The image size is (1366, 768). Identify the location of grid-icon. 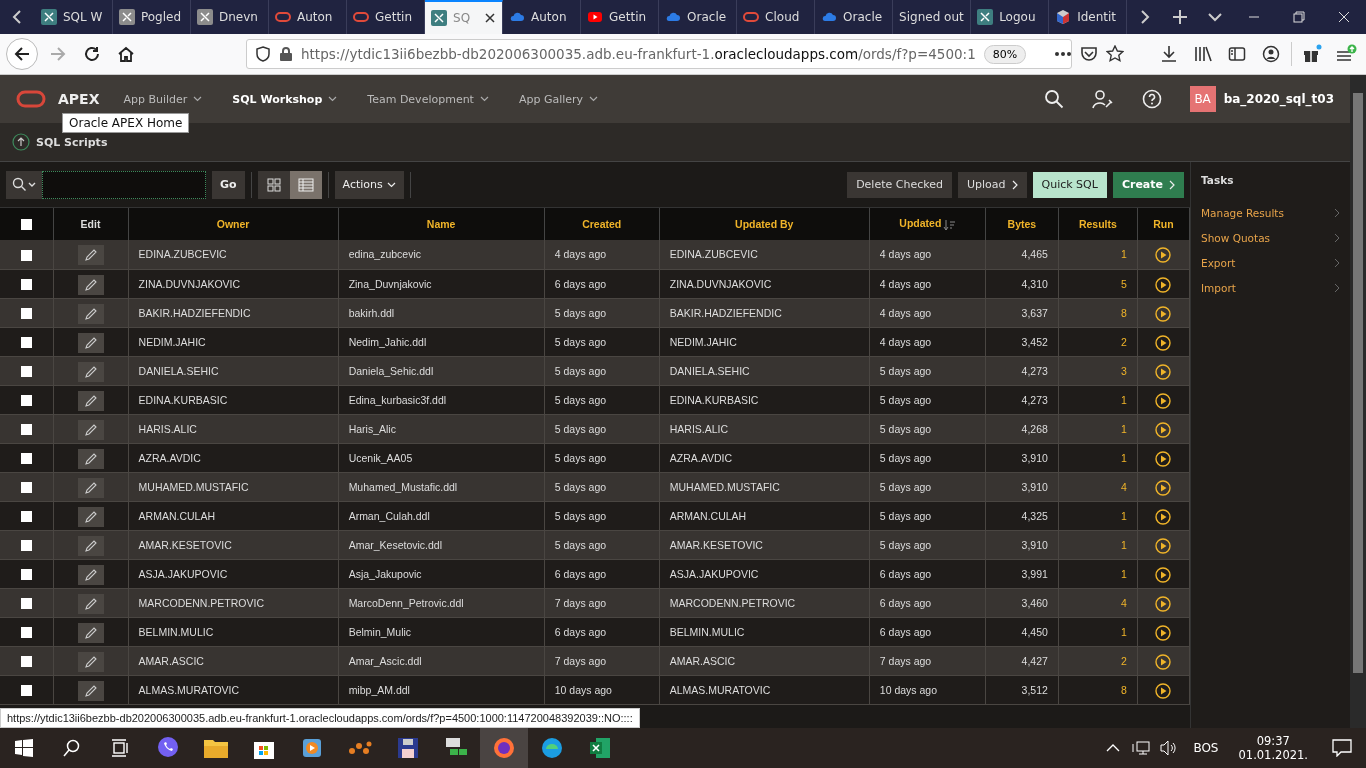
(273, 184).